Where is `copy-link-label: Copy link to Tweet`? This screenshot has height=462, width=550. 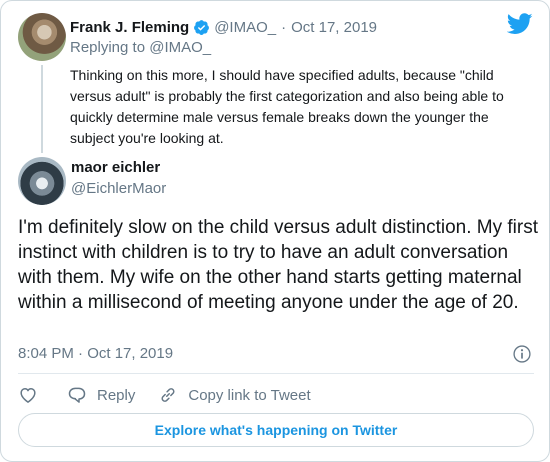 copy-link-label: Copy link to Tweet is located at coordinates (249, 395).